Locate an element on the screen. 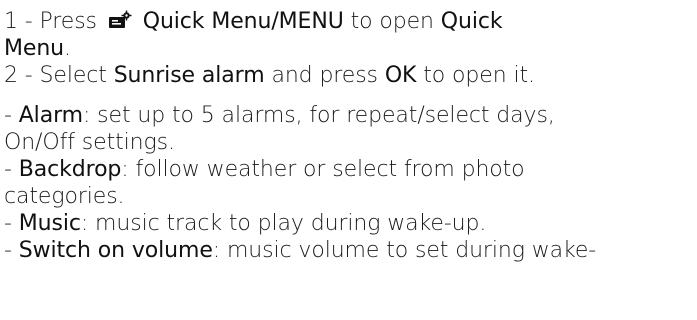 This screenshot has width=697, height=320. step-2-text: and press is located at coordinates (324, 75).